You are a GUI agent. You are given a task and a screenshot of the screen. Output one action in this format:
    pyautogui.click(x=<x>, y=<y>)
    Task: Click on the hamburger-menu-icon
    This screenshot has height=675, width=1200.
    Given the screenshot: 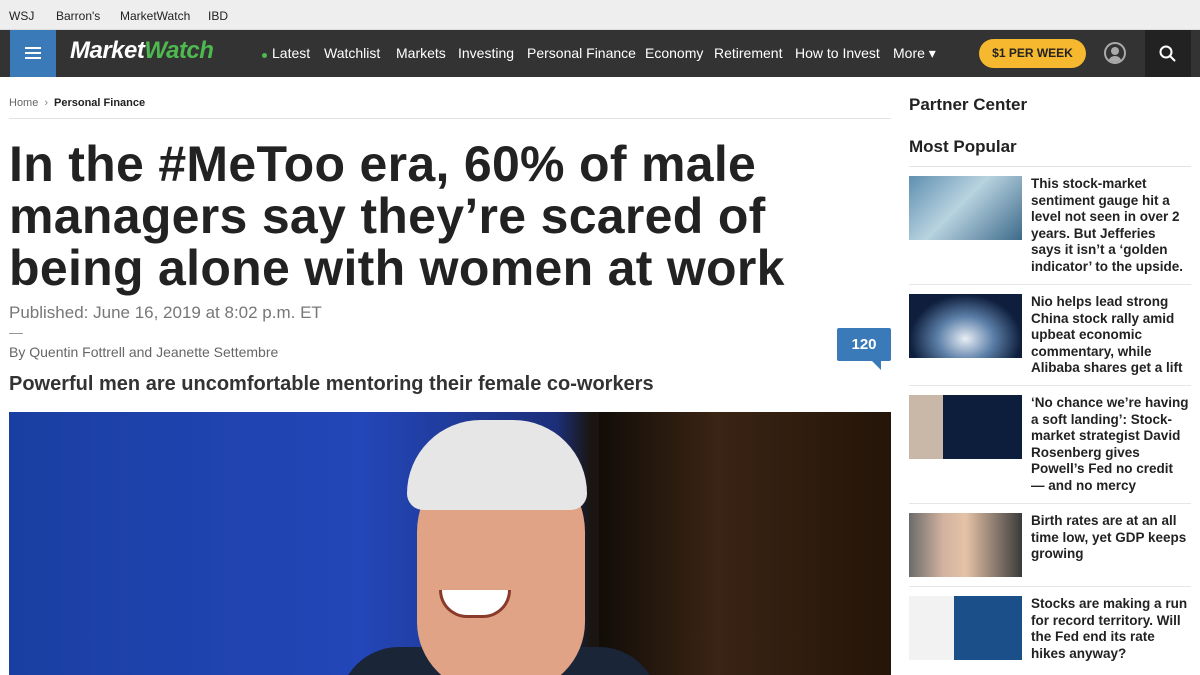 What is the action you would take?
    pyautogui.click(x=33, y=53)
    